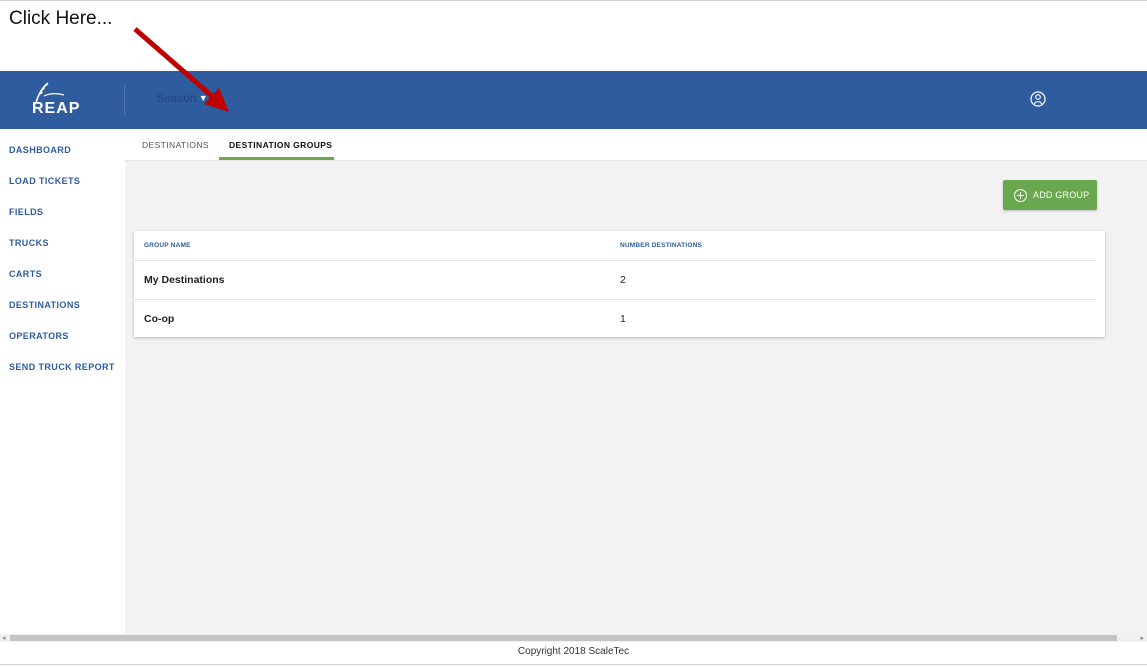 This screenshot has width=1147, height=667. Describe the element at coordinates (124, 100) in the screenshot. I see `header-divider` at that location.